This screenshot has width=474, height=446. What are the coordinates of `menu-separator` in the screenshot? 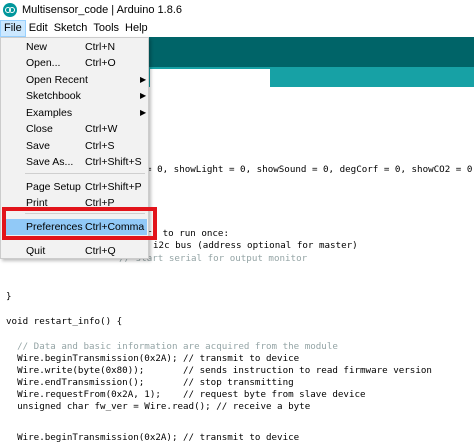 It's located at (85, 173).